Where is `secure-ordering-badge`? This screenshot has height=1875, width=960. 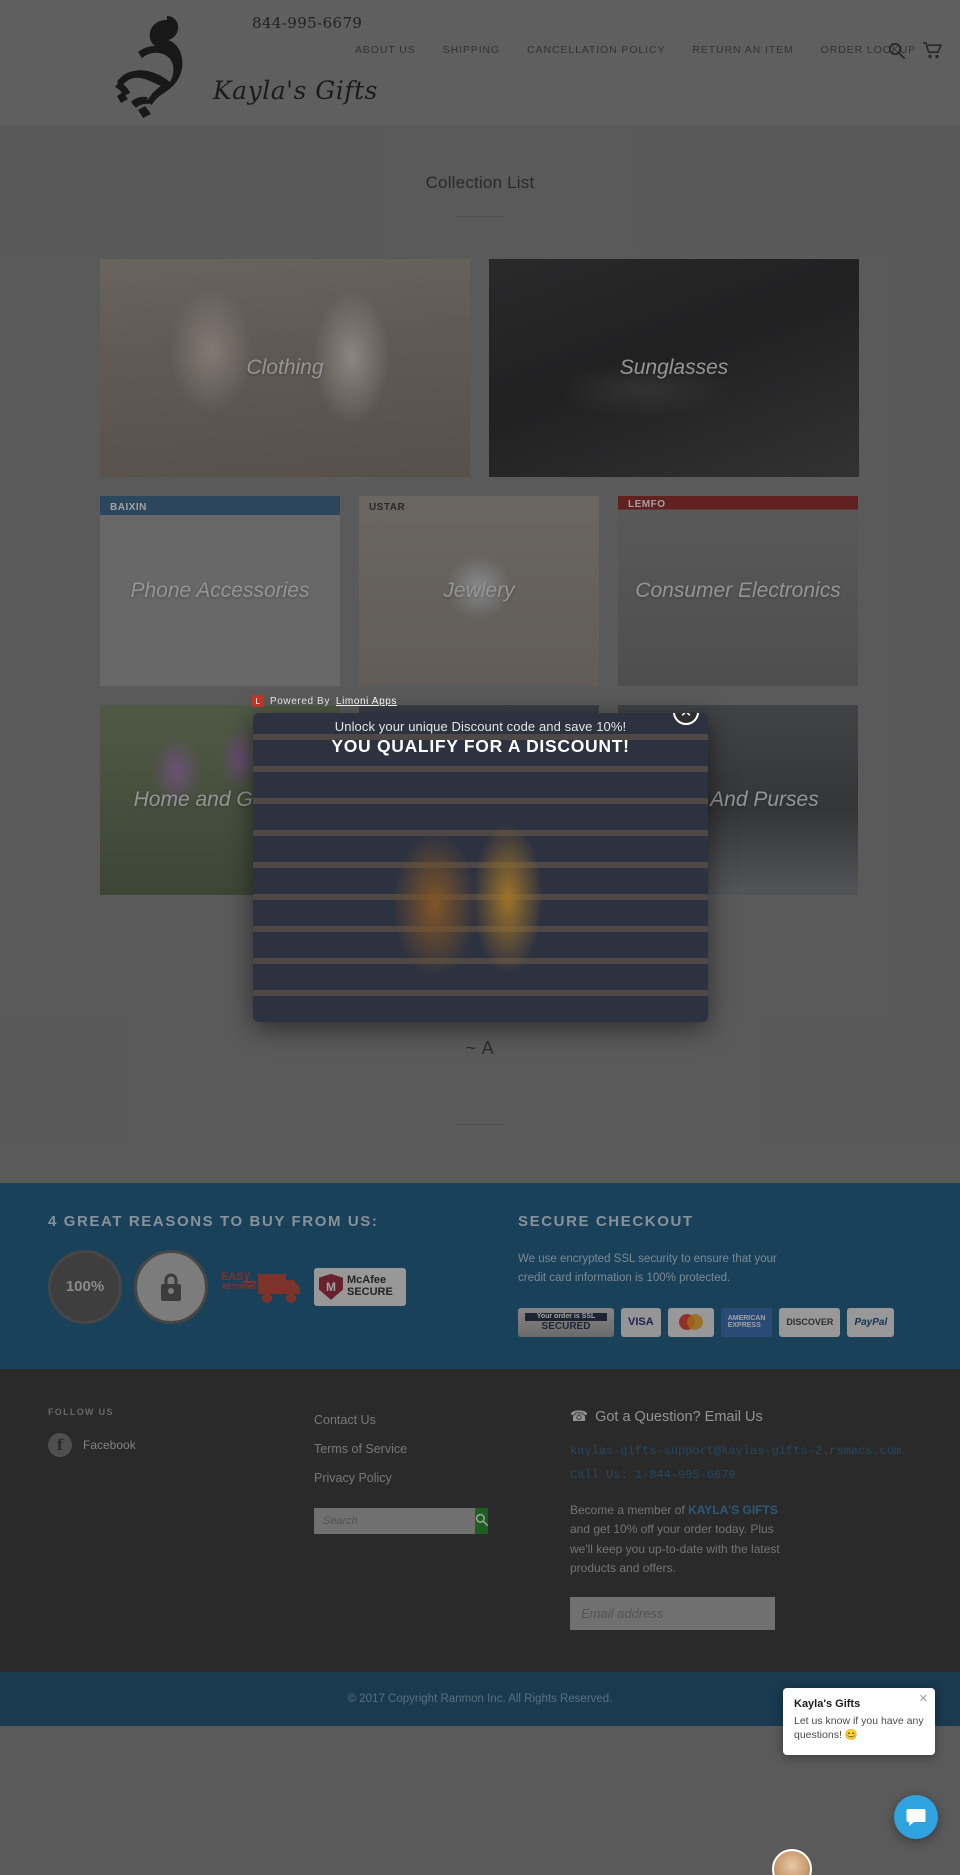 secure-ordering-badge is located at coordinates (171, 1286).